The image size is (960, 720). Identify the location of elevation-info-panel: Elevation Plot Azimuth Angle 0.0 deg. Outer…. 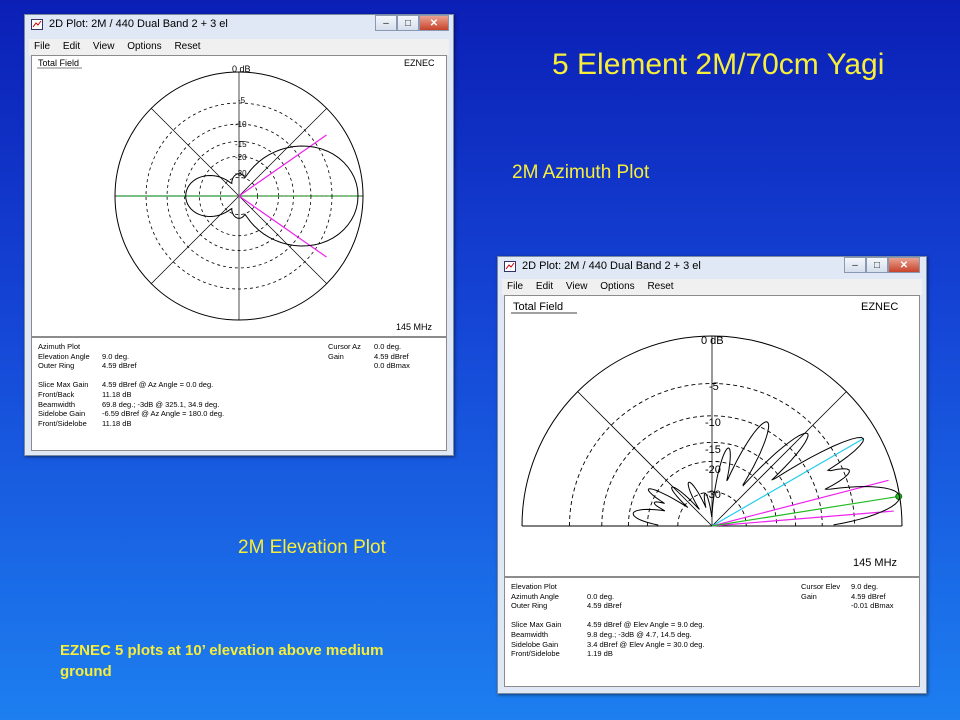
(712, 632).